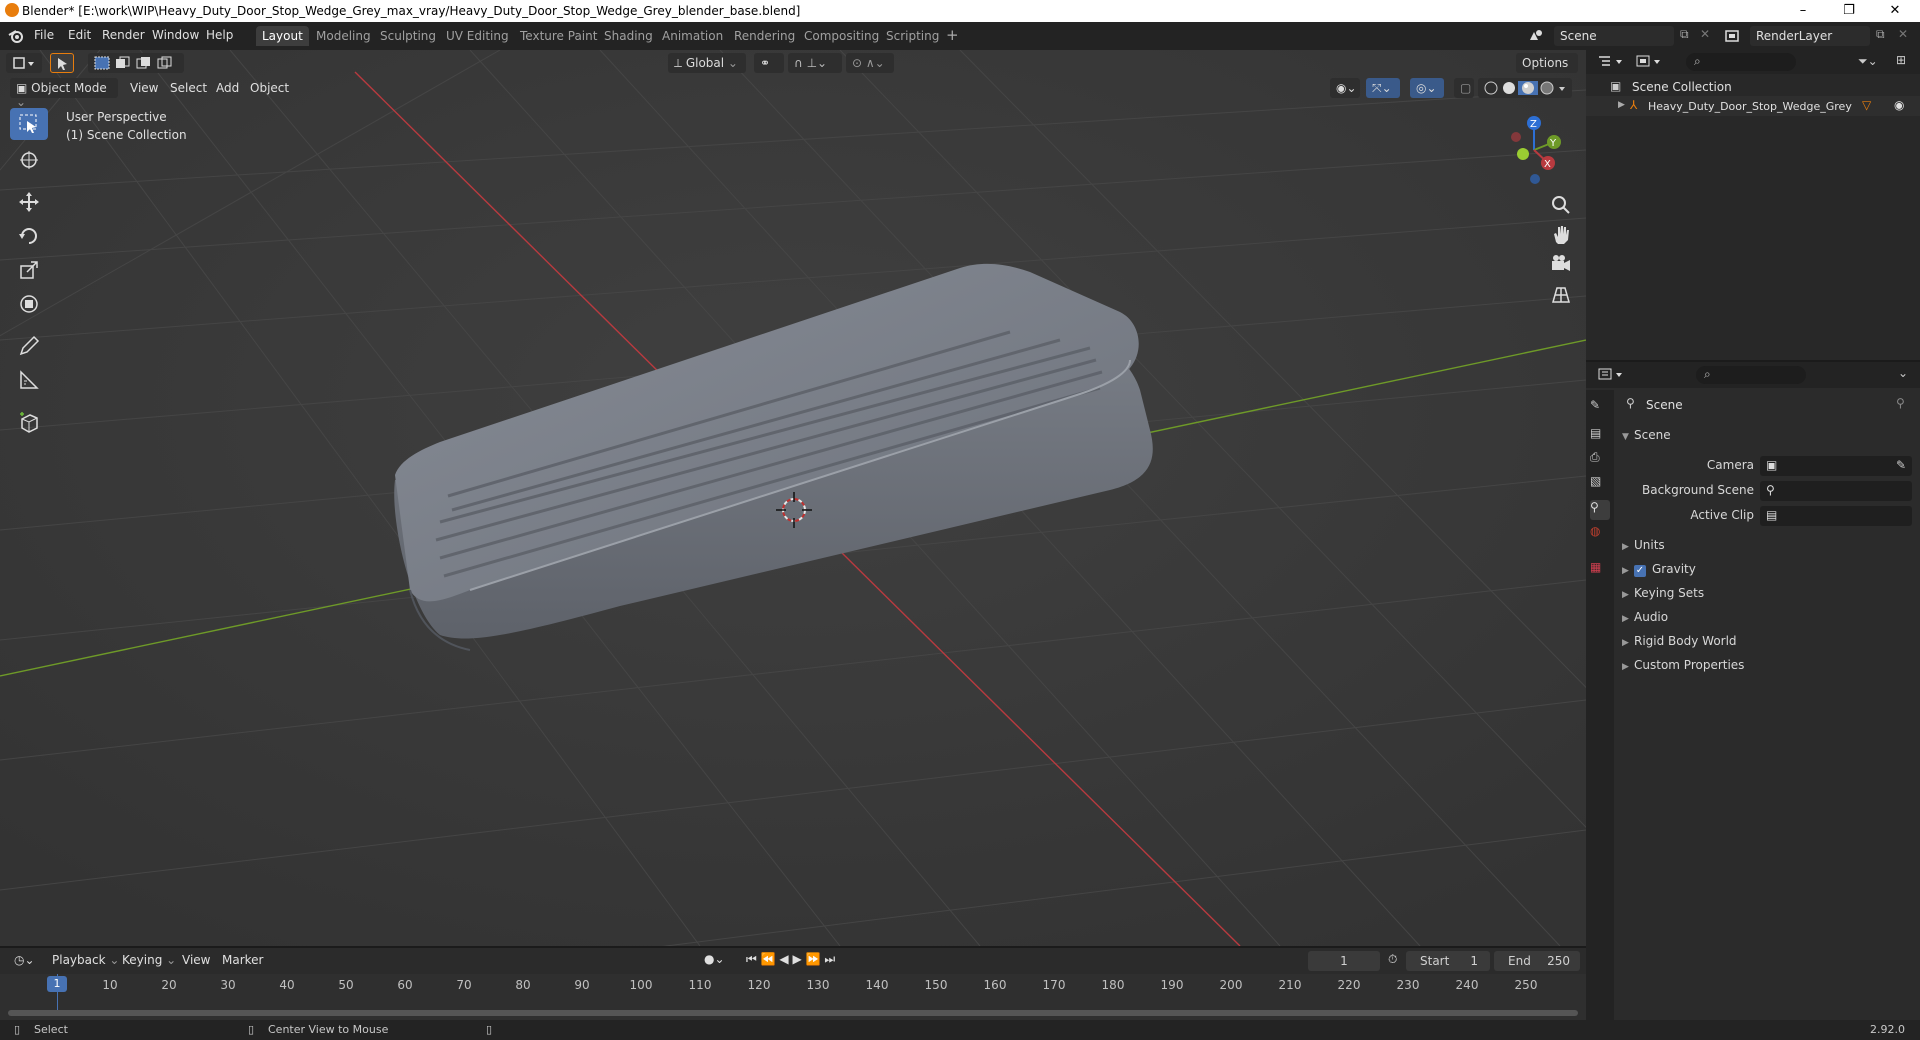 The height and width of the screenshot is (1040, 1920). What do you see at coordinates (1663, 593) in the screenshot?
I see `keying-sets-section: ▶ Keying Sets` at bounding box center [1663, 593].